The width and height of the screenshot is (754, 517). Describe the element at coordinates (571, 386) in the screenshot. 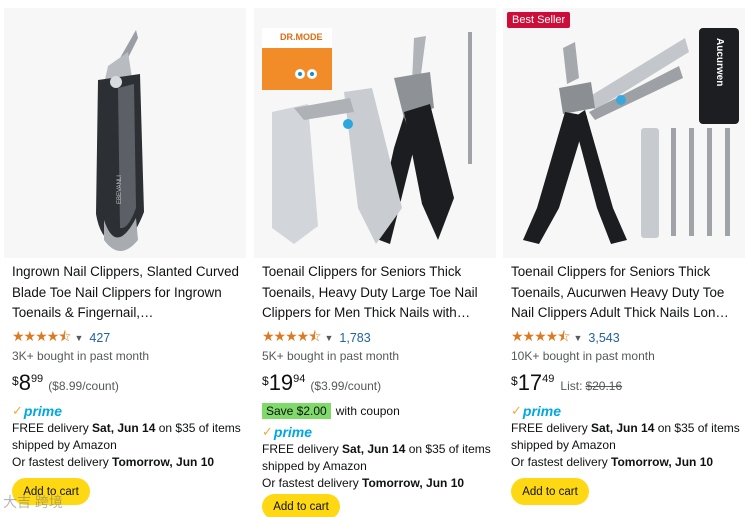

I see `list-price-label: List:` at that location.